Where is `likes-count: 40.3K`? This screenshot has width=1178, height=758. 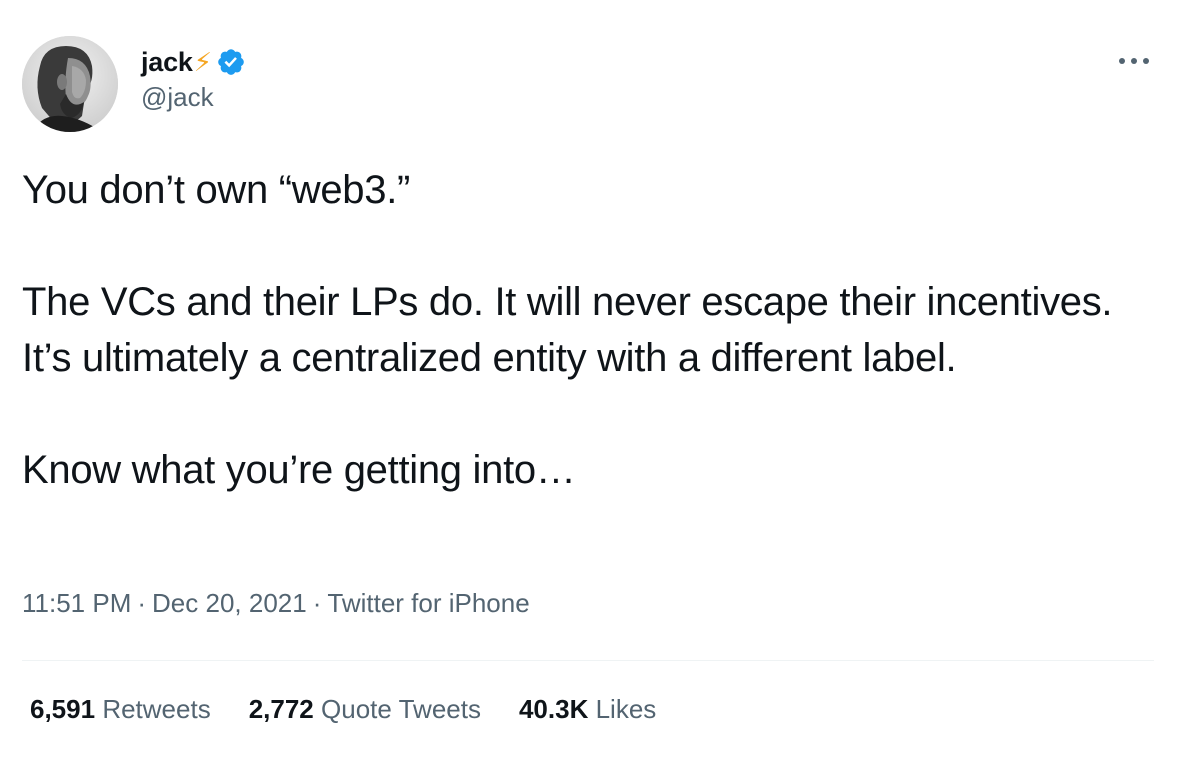 likes-count: 40.3K is located at coordinates (553, 709).